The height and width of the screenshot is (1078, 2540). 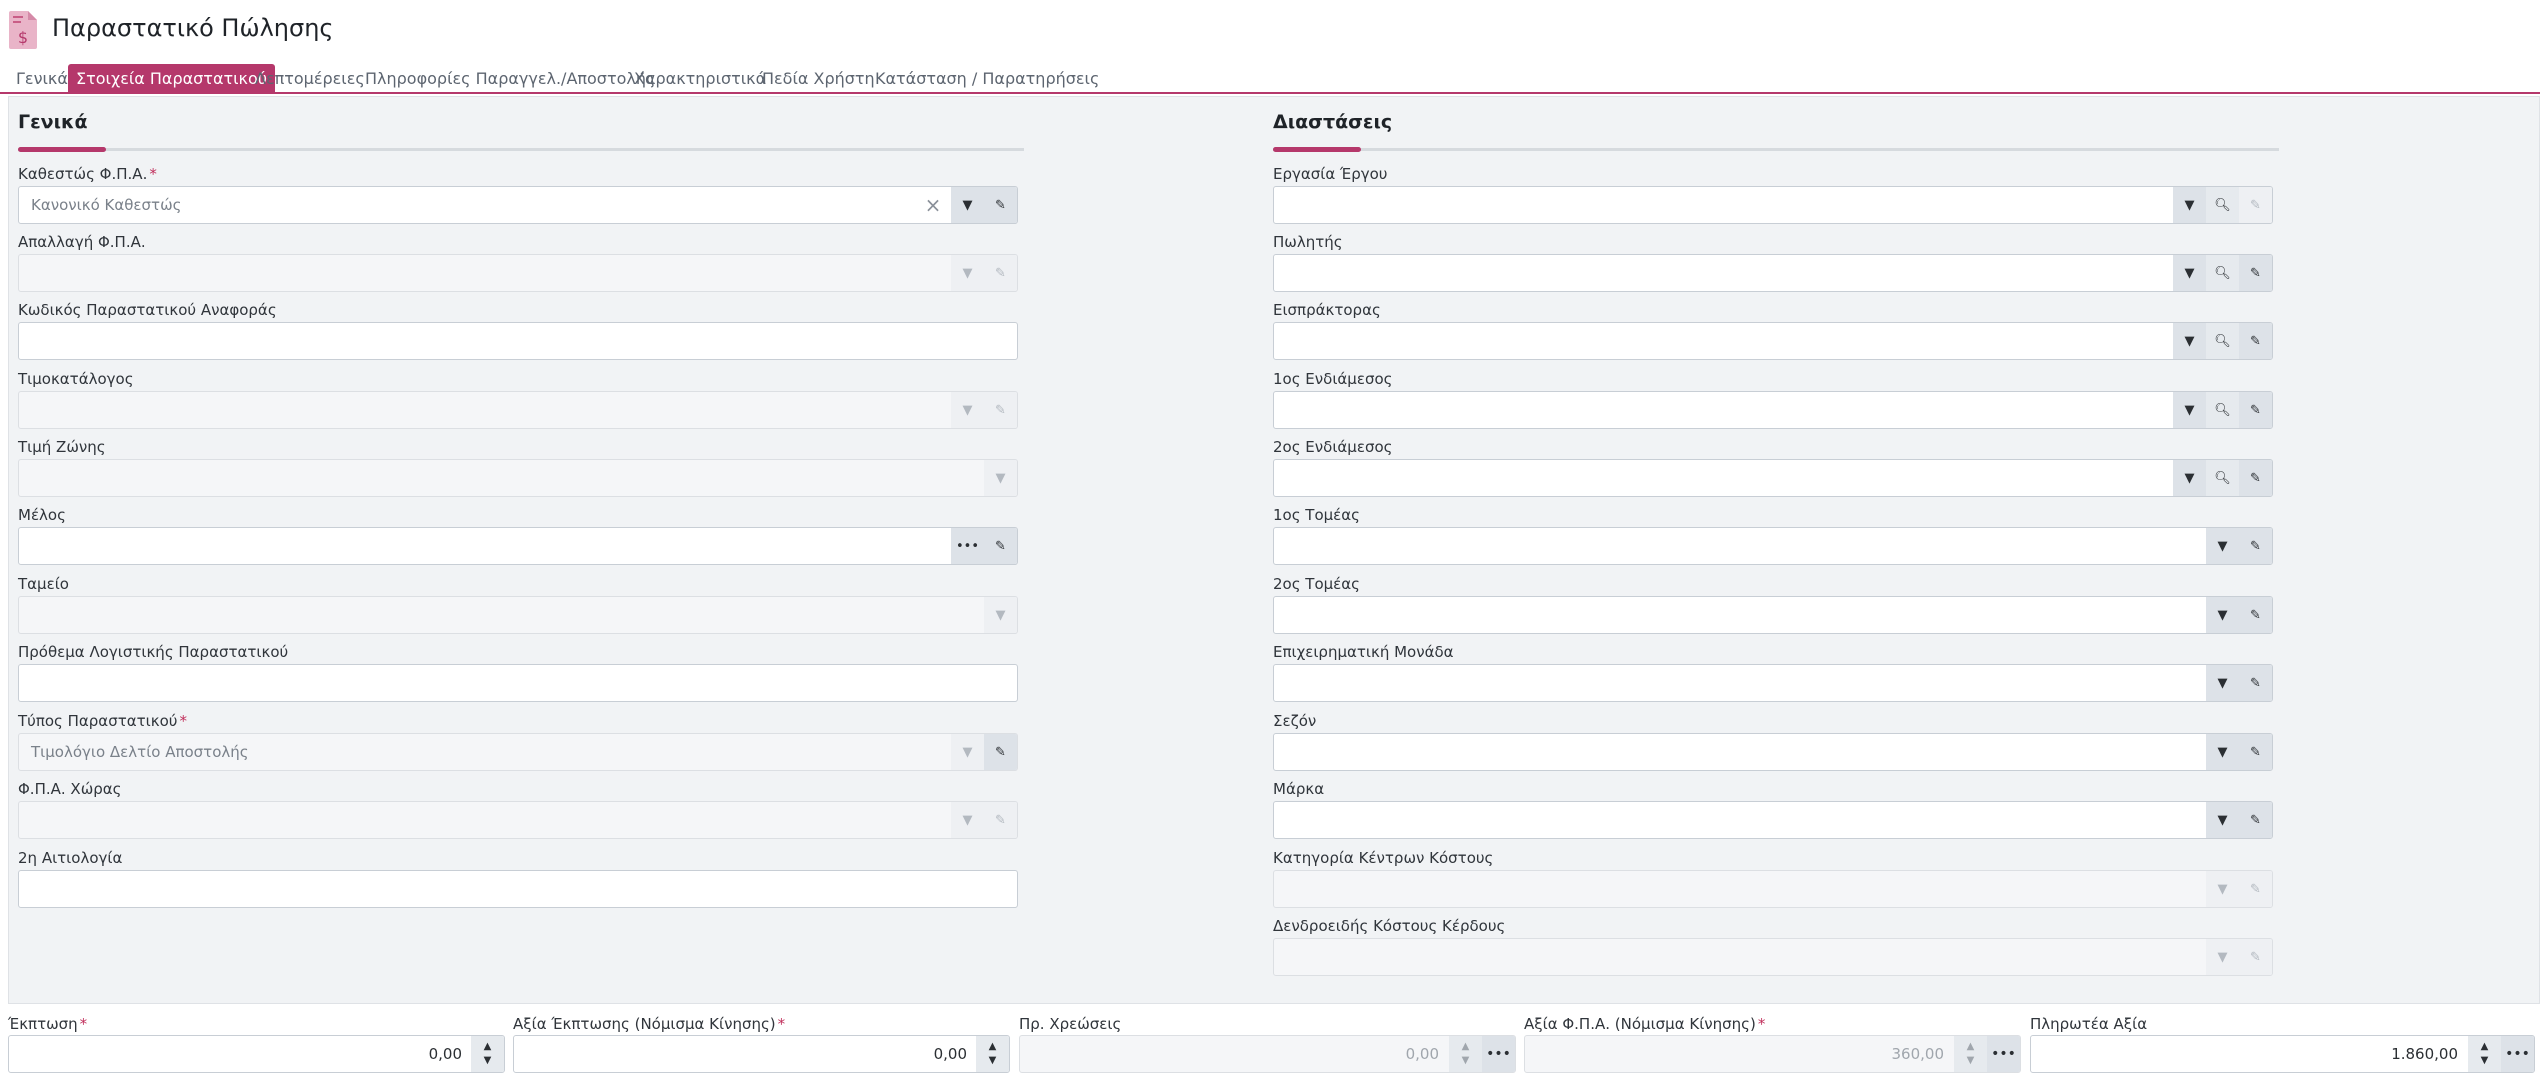 I want to click on business-unit-select: ▼ ✎, so click(x=1773, y=683).